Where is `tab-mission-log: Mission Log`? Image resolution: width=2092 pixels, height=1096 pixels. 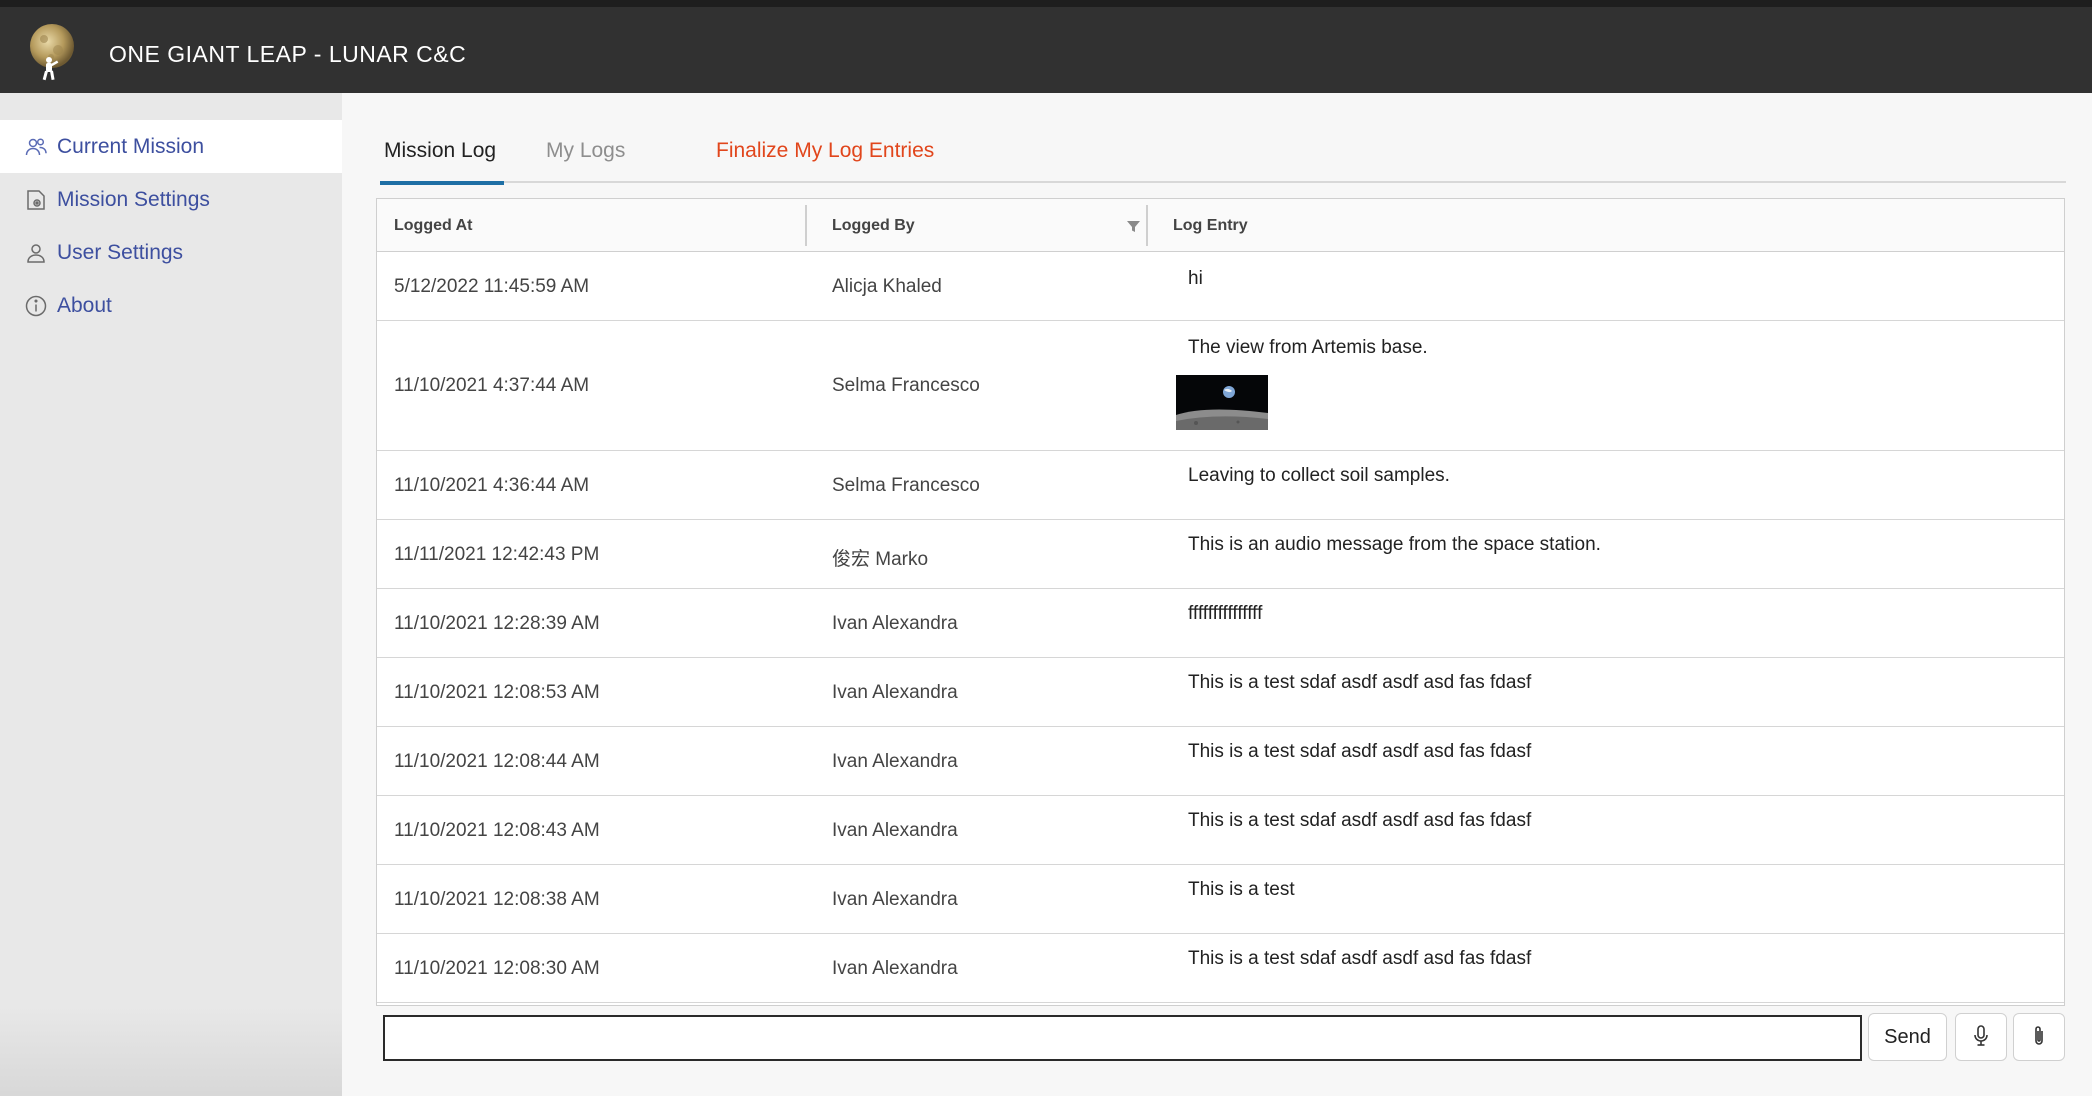
tab-mission-log: Mission Log is located at coordinates (442, 158).